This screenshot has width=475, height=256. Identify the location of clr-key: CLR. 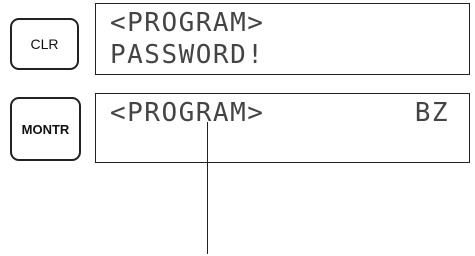
(44, 44).